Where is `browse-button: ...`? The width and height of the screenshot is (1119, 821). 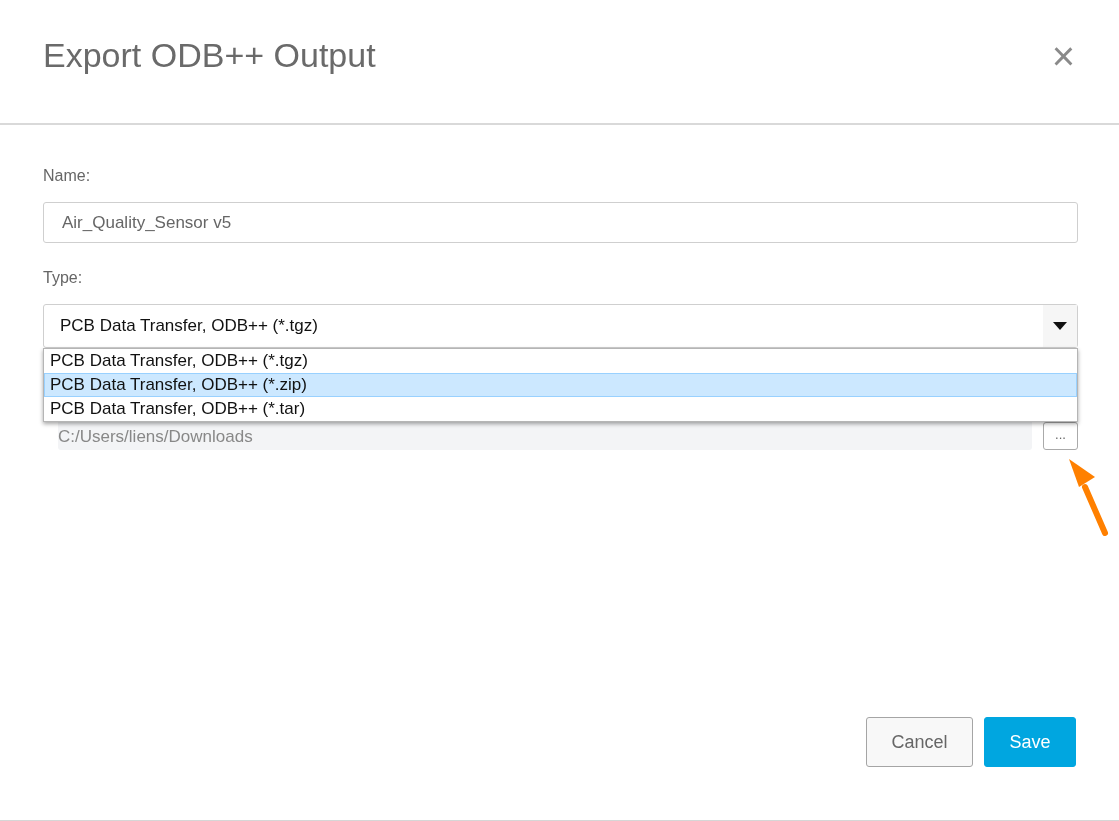 browse-button: ... is located at coordinates (1060, 436).